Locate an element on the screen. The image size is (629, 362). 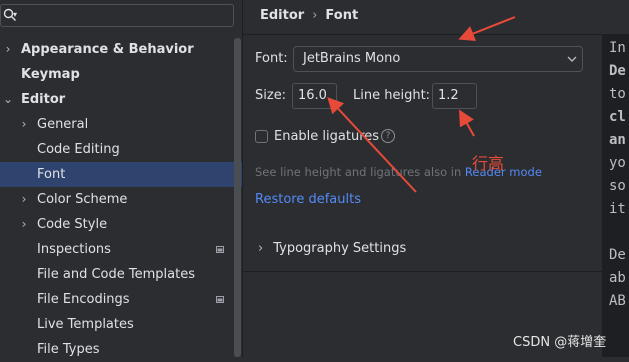
typography-settings-label: Typography Settings is located at coordinates (340, 248).